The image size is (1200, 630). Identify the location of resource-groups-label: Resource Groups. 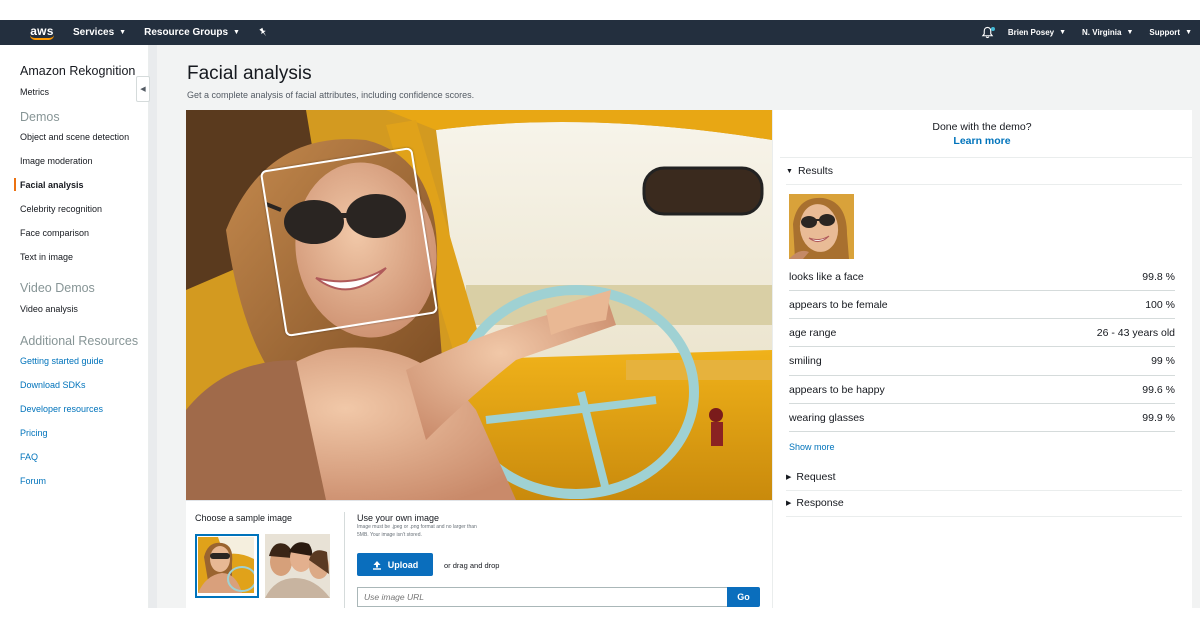
(186, 32).